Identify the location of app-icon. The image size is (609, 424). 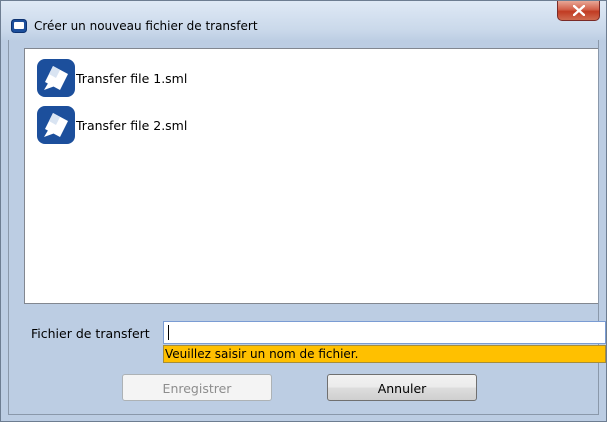
(19, 26).